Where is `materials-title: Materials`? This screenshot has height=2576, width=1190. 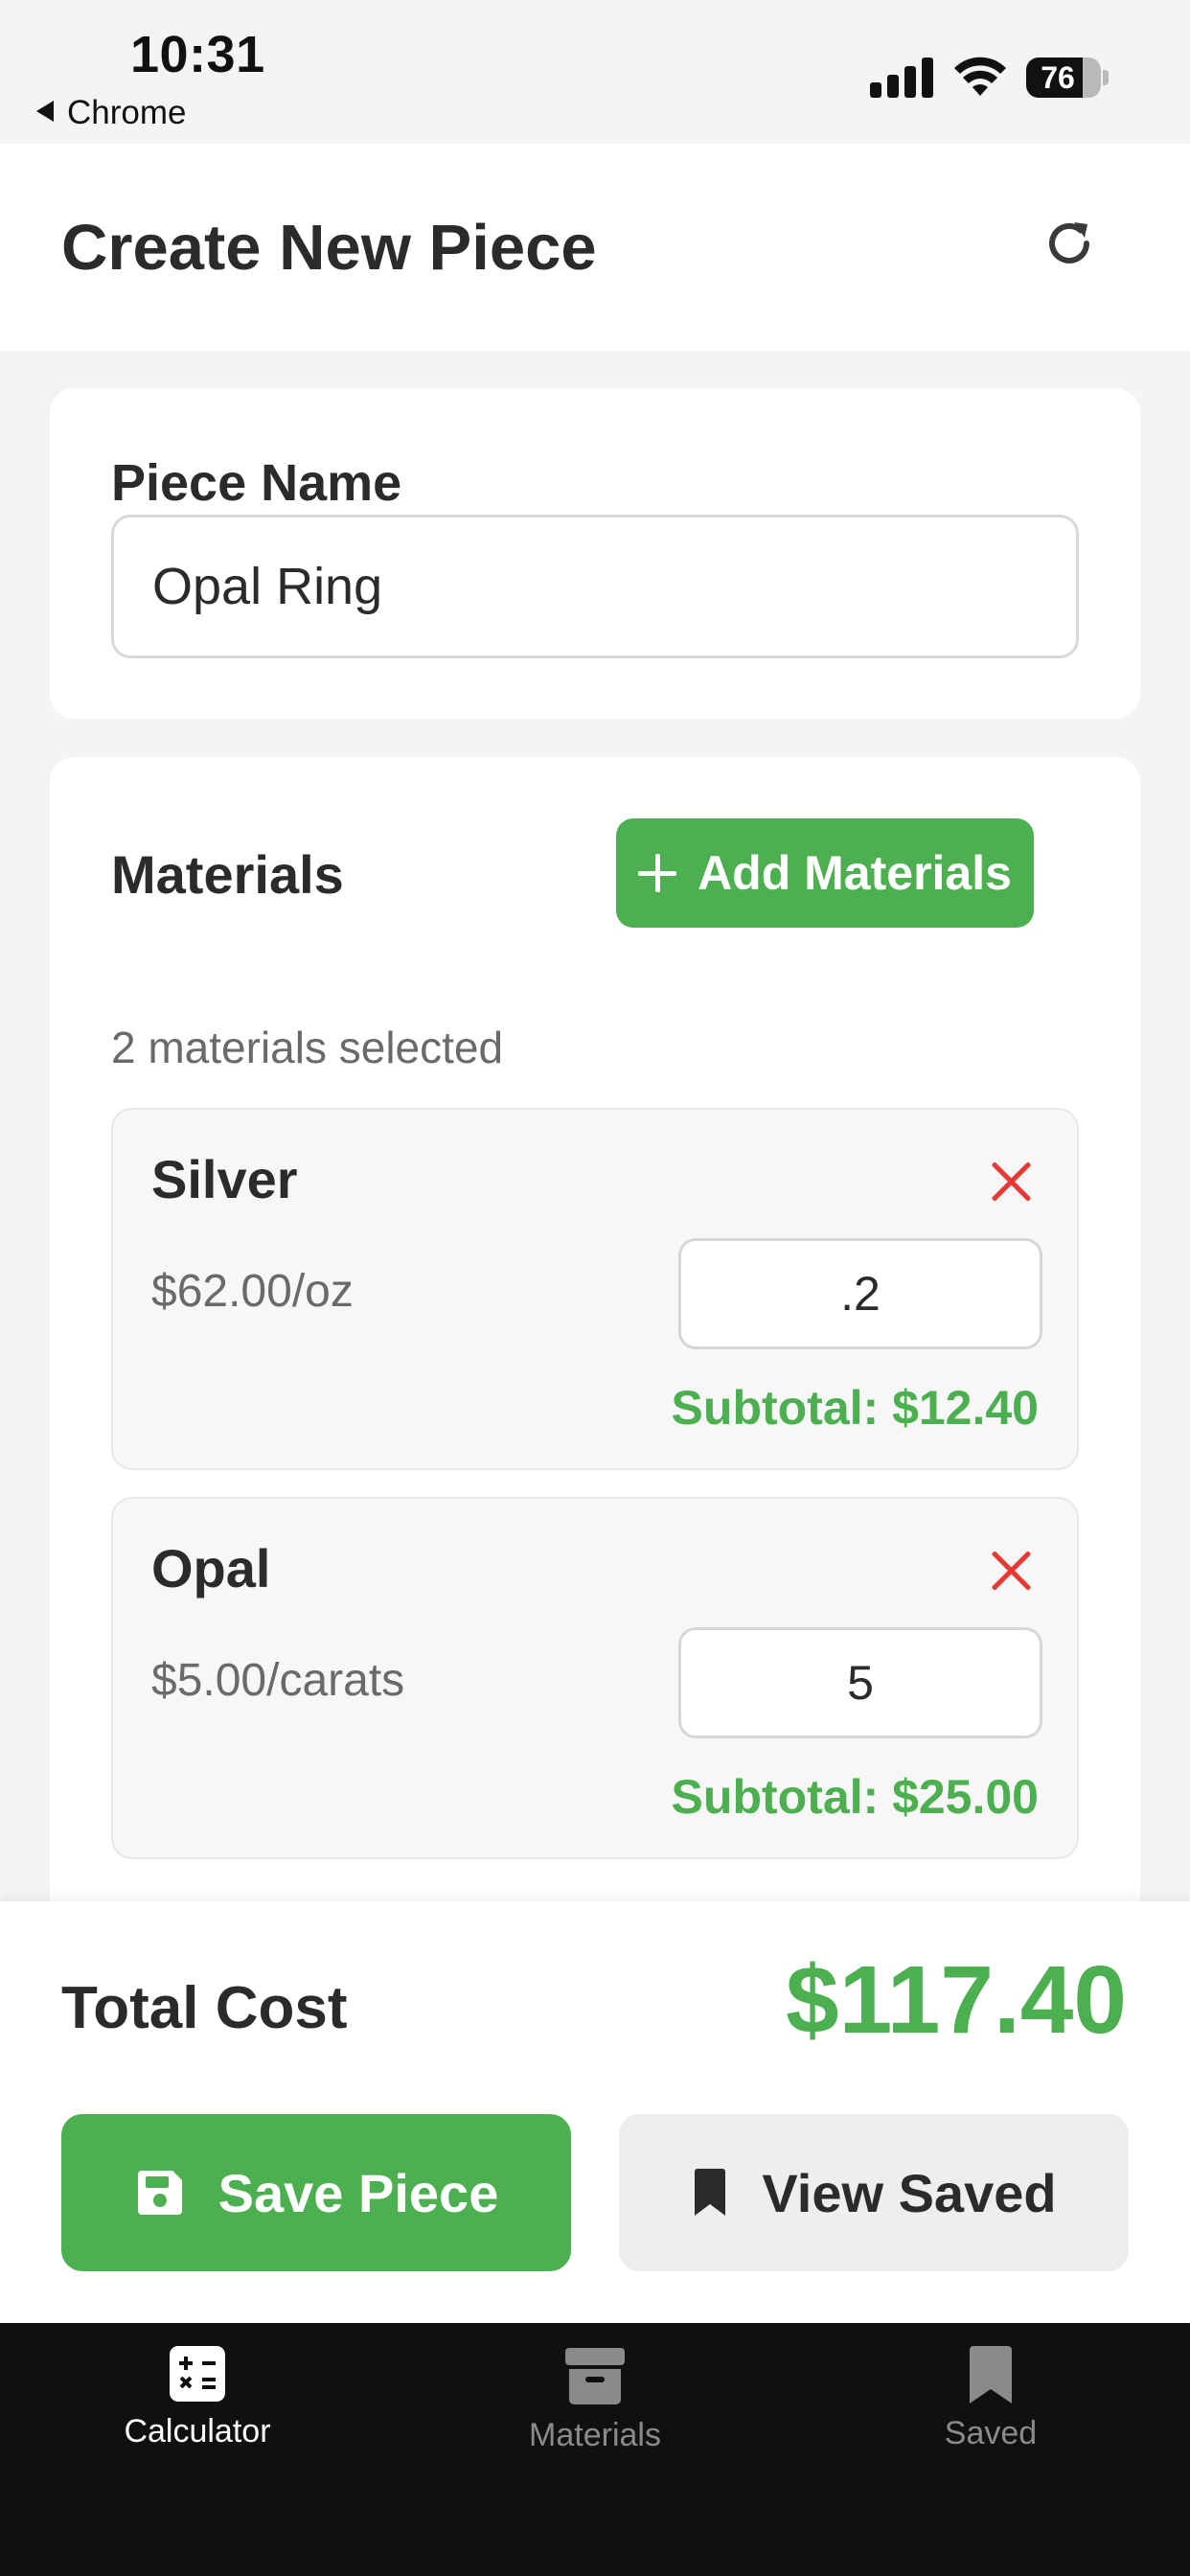 materials-title: Materials is located at coordinates (228, 874).